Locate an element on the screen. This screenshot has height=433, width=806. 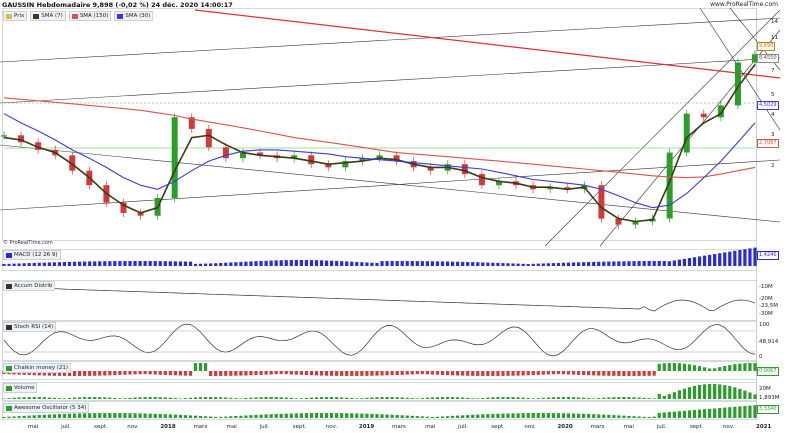
rsi-tick: 100 is located at coordinates (764, 325).